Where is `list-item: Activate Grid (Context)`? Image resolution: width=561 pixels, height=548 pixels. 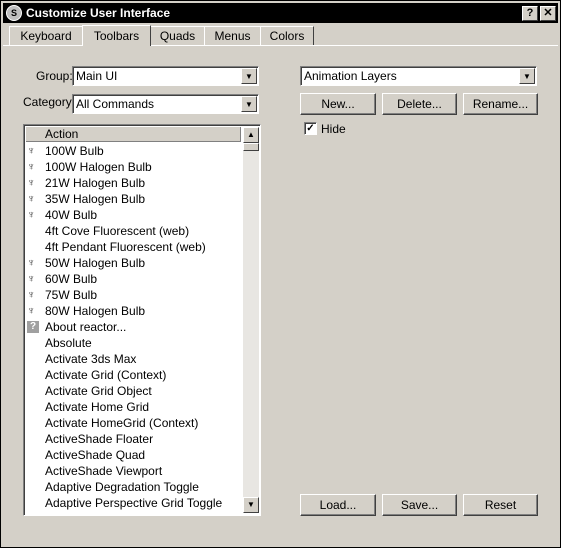 list-item: Activate Grid (Context) is located at coordinates (133, 375).